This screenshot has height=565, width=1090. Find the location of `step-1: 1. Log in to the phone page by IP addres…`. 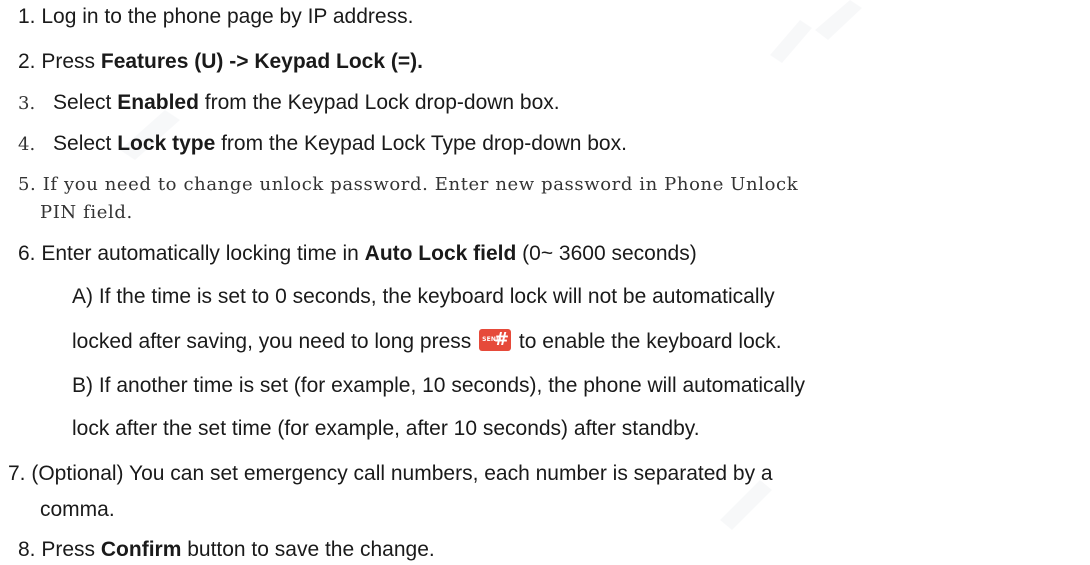

step-1: 1. Log in to the phone page by IP addres… is located at coordinates (215, 17).